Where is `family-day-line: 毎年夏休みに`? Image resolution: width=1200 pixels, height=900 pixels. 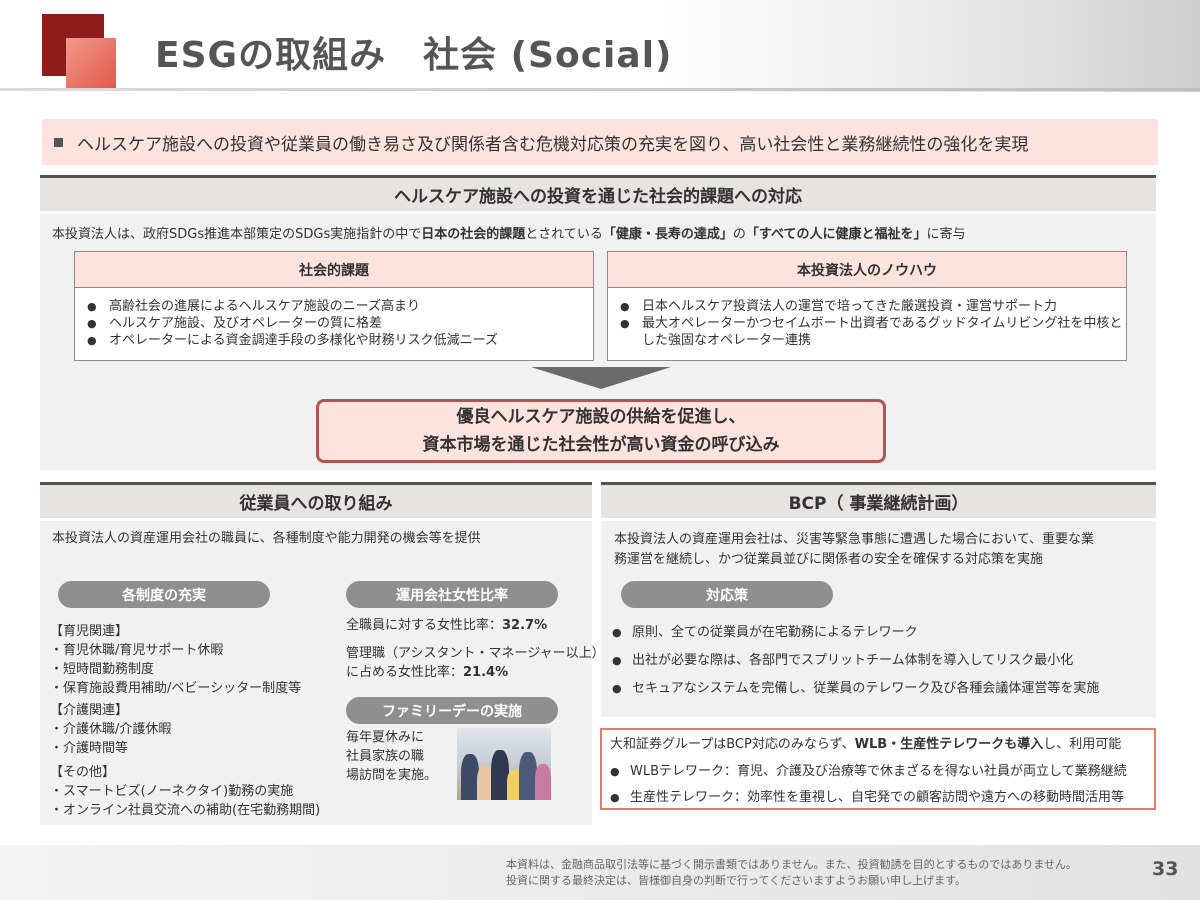
family-day-line: 毎年夏休みに is located at coordinates (385, 737).